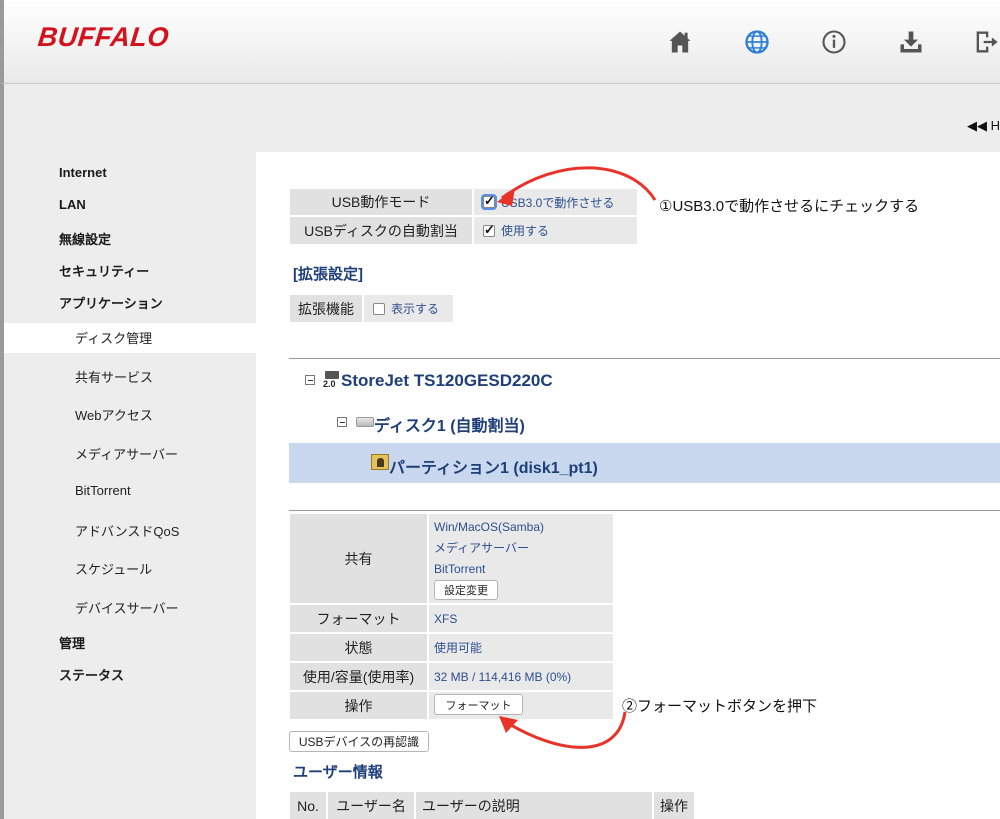  What do you see at coordinates (447, 381) in the screenshot?
I see `device-name: StoreJet TS120GESD220C` at bounding box center [447, 381].